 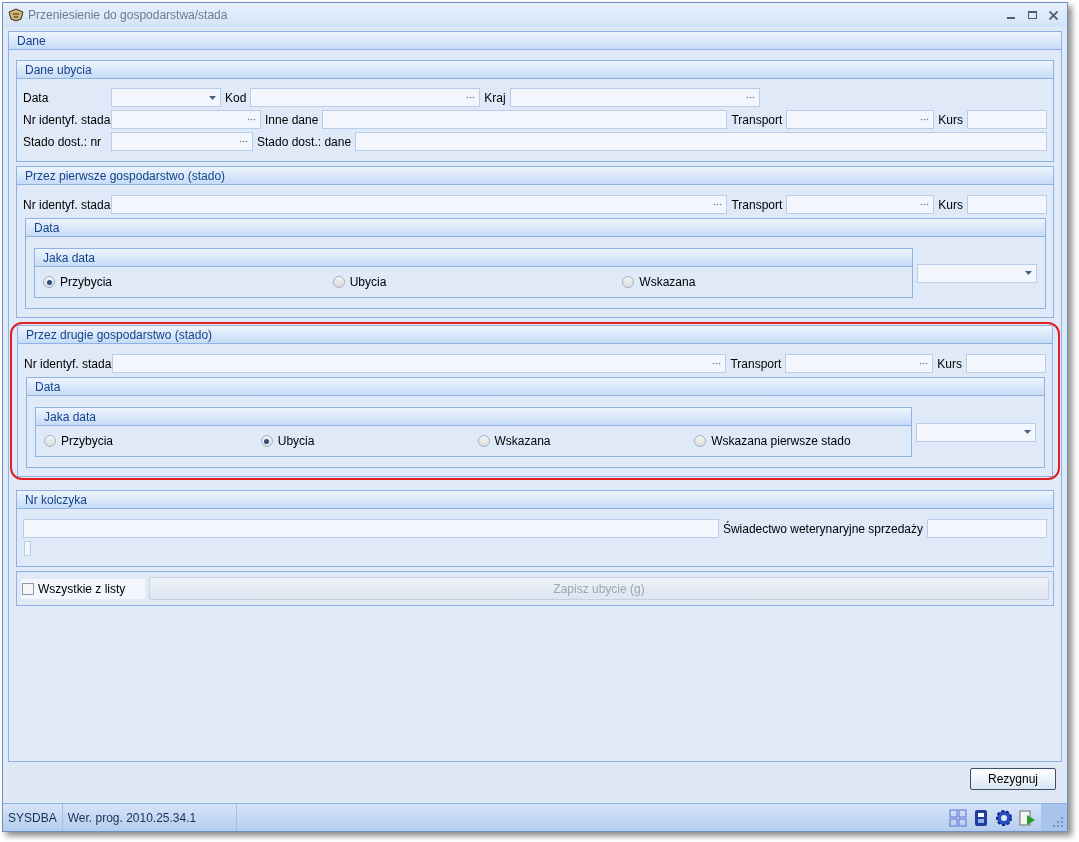 I want to click on field-label: Kod, so click(x=236, y=98).